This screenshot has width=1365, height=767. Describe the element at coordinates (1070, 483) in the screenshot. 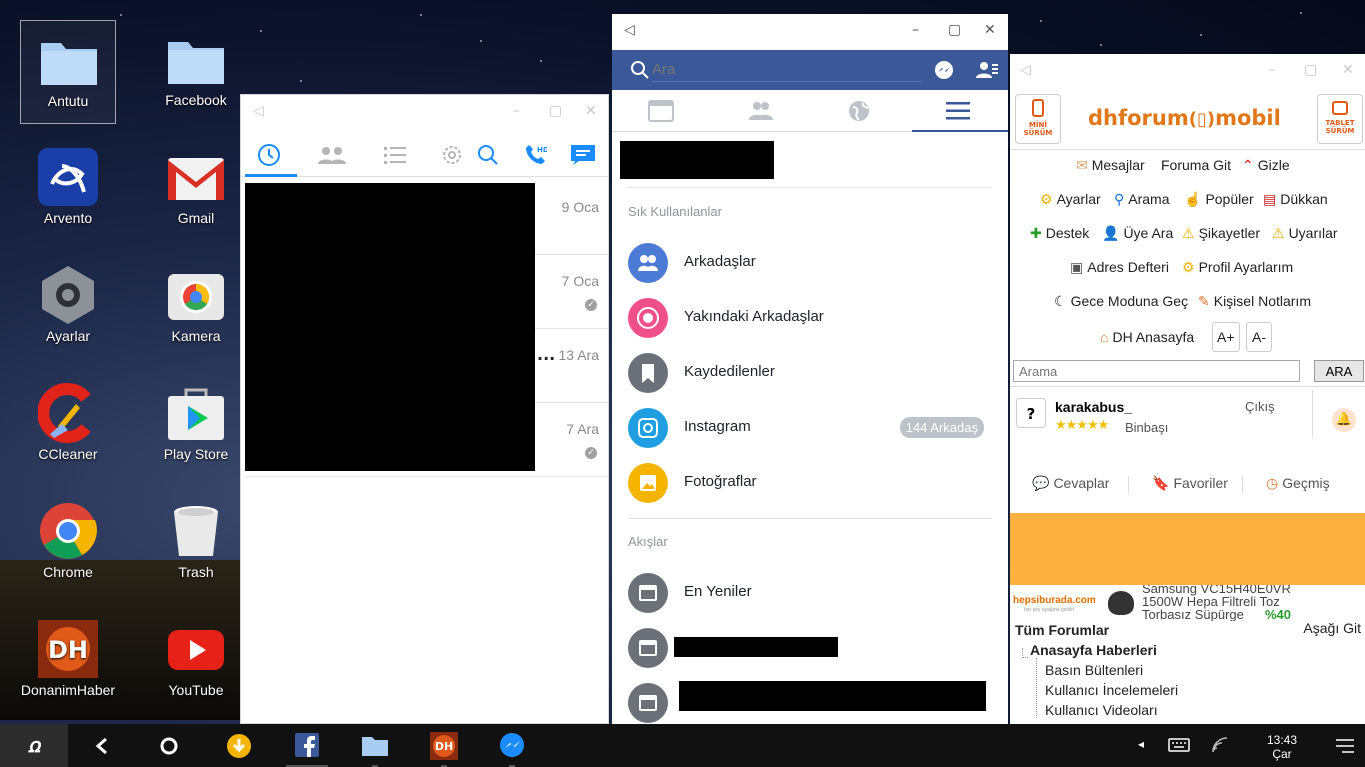

I see `replies-tab: 💬 Cevaplar` at that location.